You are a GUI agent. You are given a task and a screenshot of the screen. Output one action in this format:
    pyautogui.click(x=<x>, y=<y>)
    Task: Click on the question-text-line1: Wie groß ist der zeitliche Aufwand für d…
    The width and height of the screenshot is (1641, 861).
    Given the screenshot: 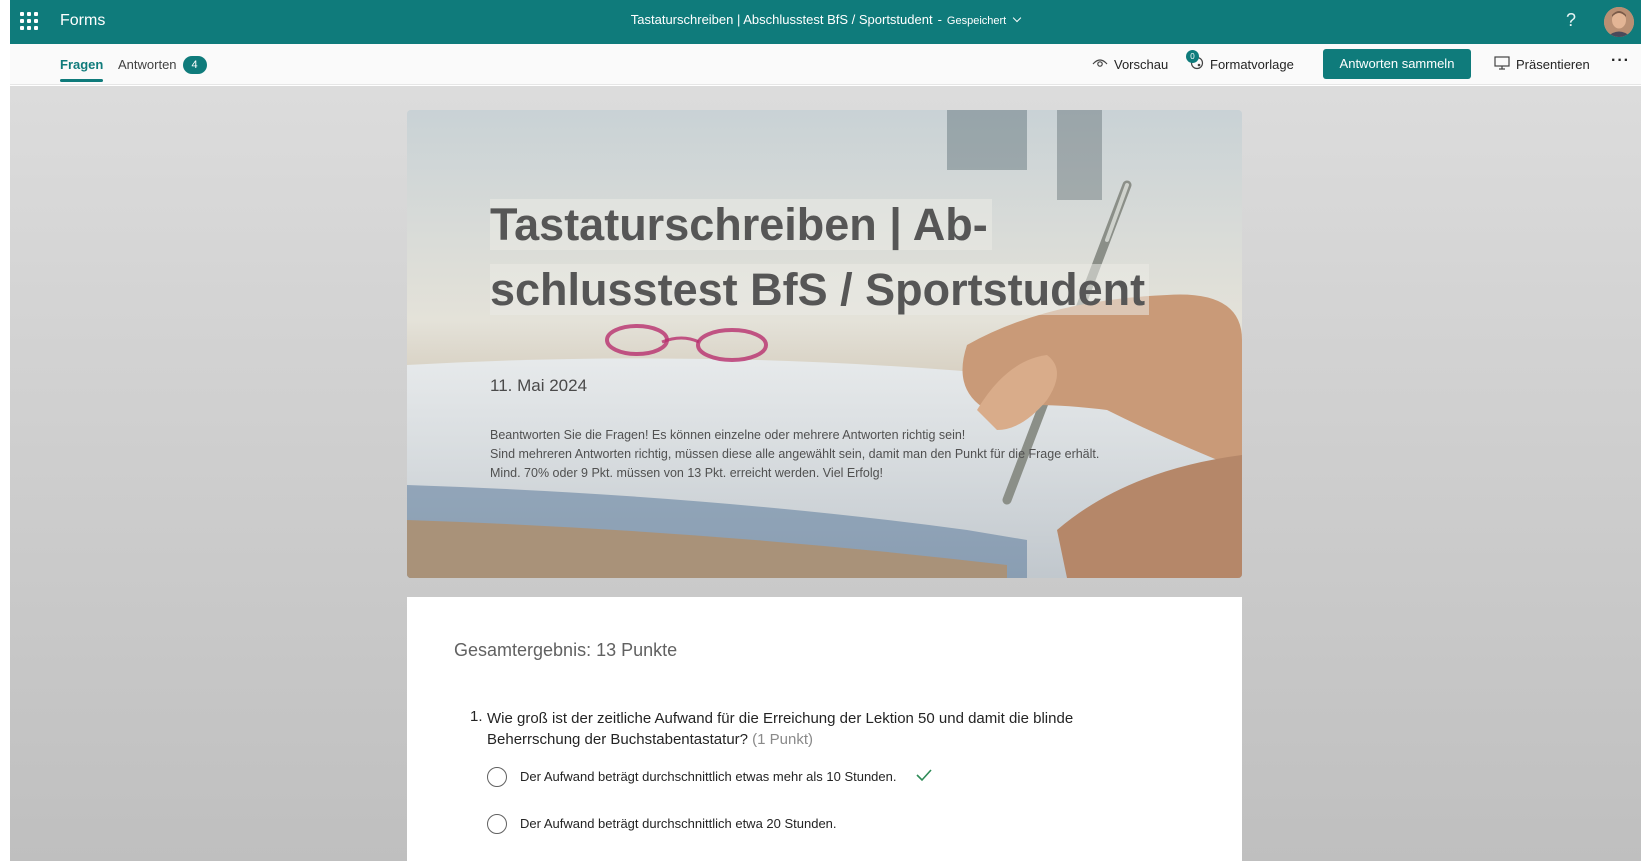 What is the action you would take?
    pyautogui.click(x=780, y=718)
    